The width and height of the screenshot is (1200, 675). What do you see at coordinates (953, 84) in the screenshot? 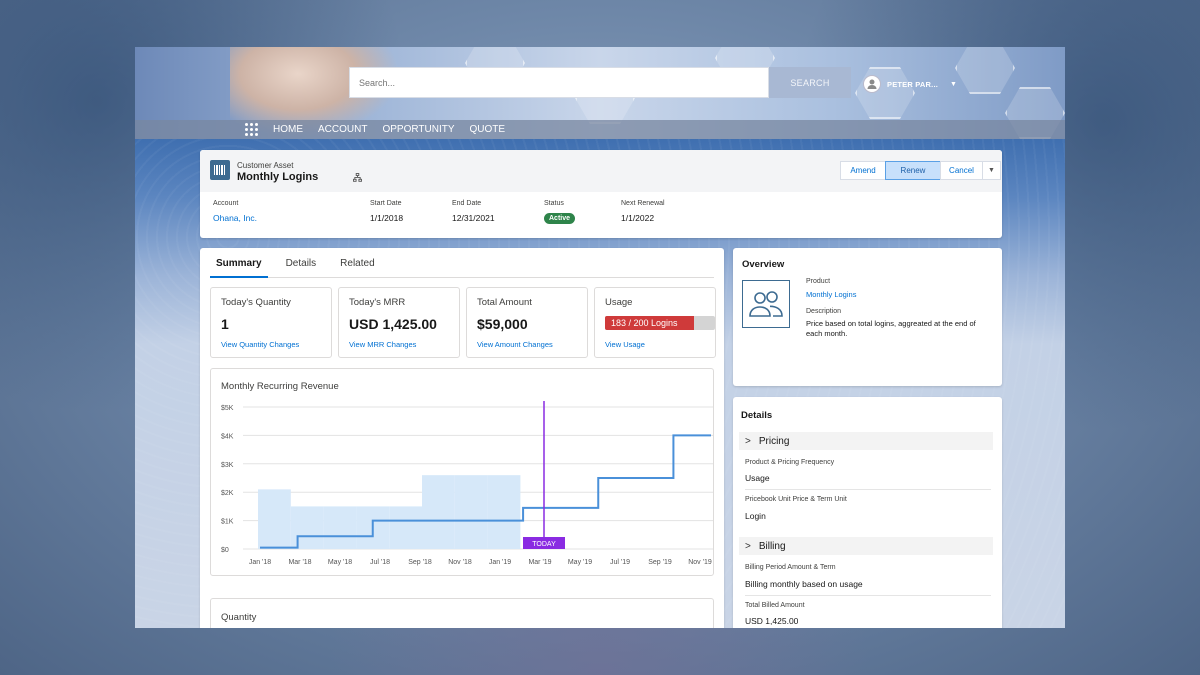
I see `chevron-down-icon: ▼` at bounding box center [953, 84].